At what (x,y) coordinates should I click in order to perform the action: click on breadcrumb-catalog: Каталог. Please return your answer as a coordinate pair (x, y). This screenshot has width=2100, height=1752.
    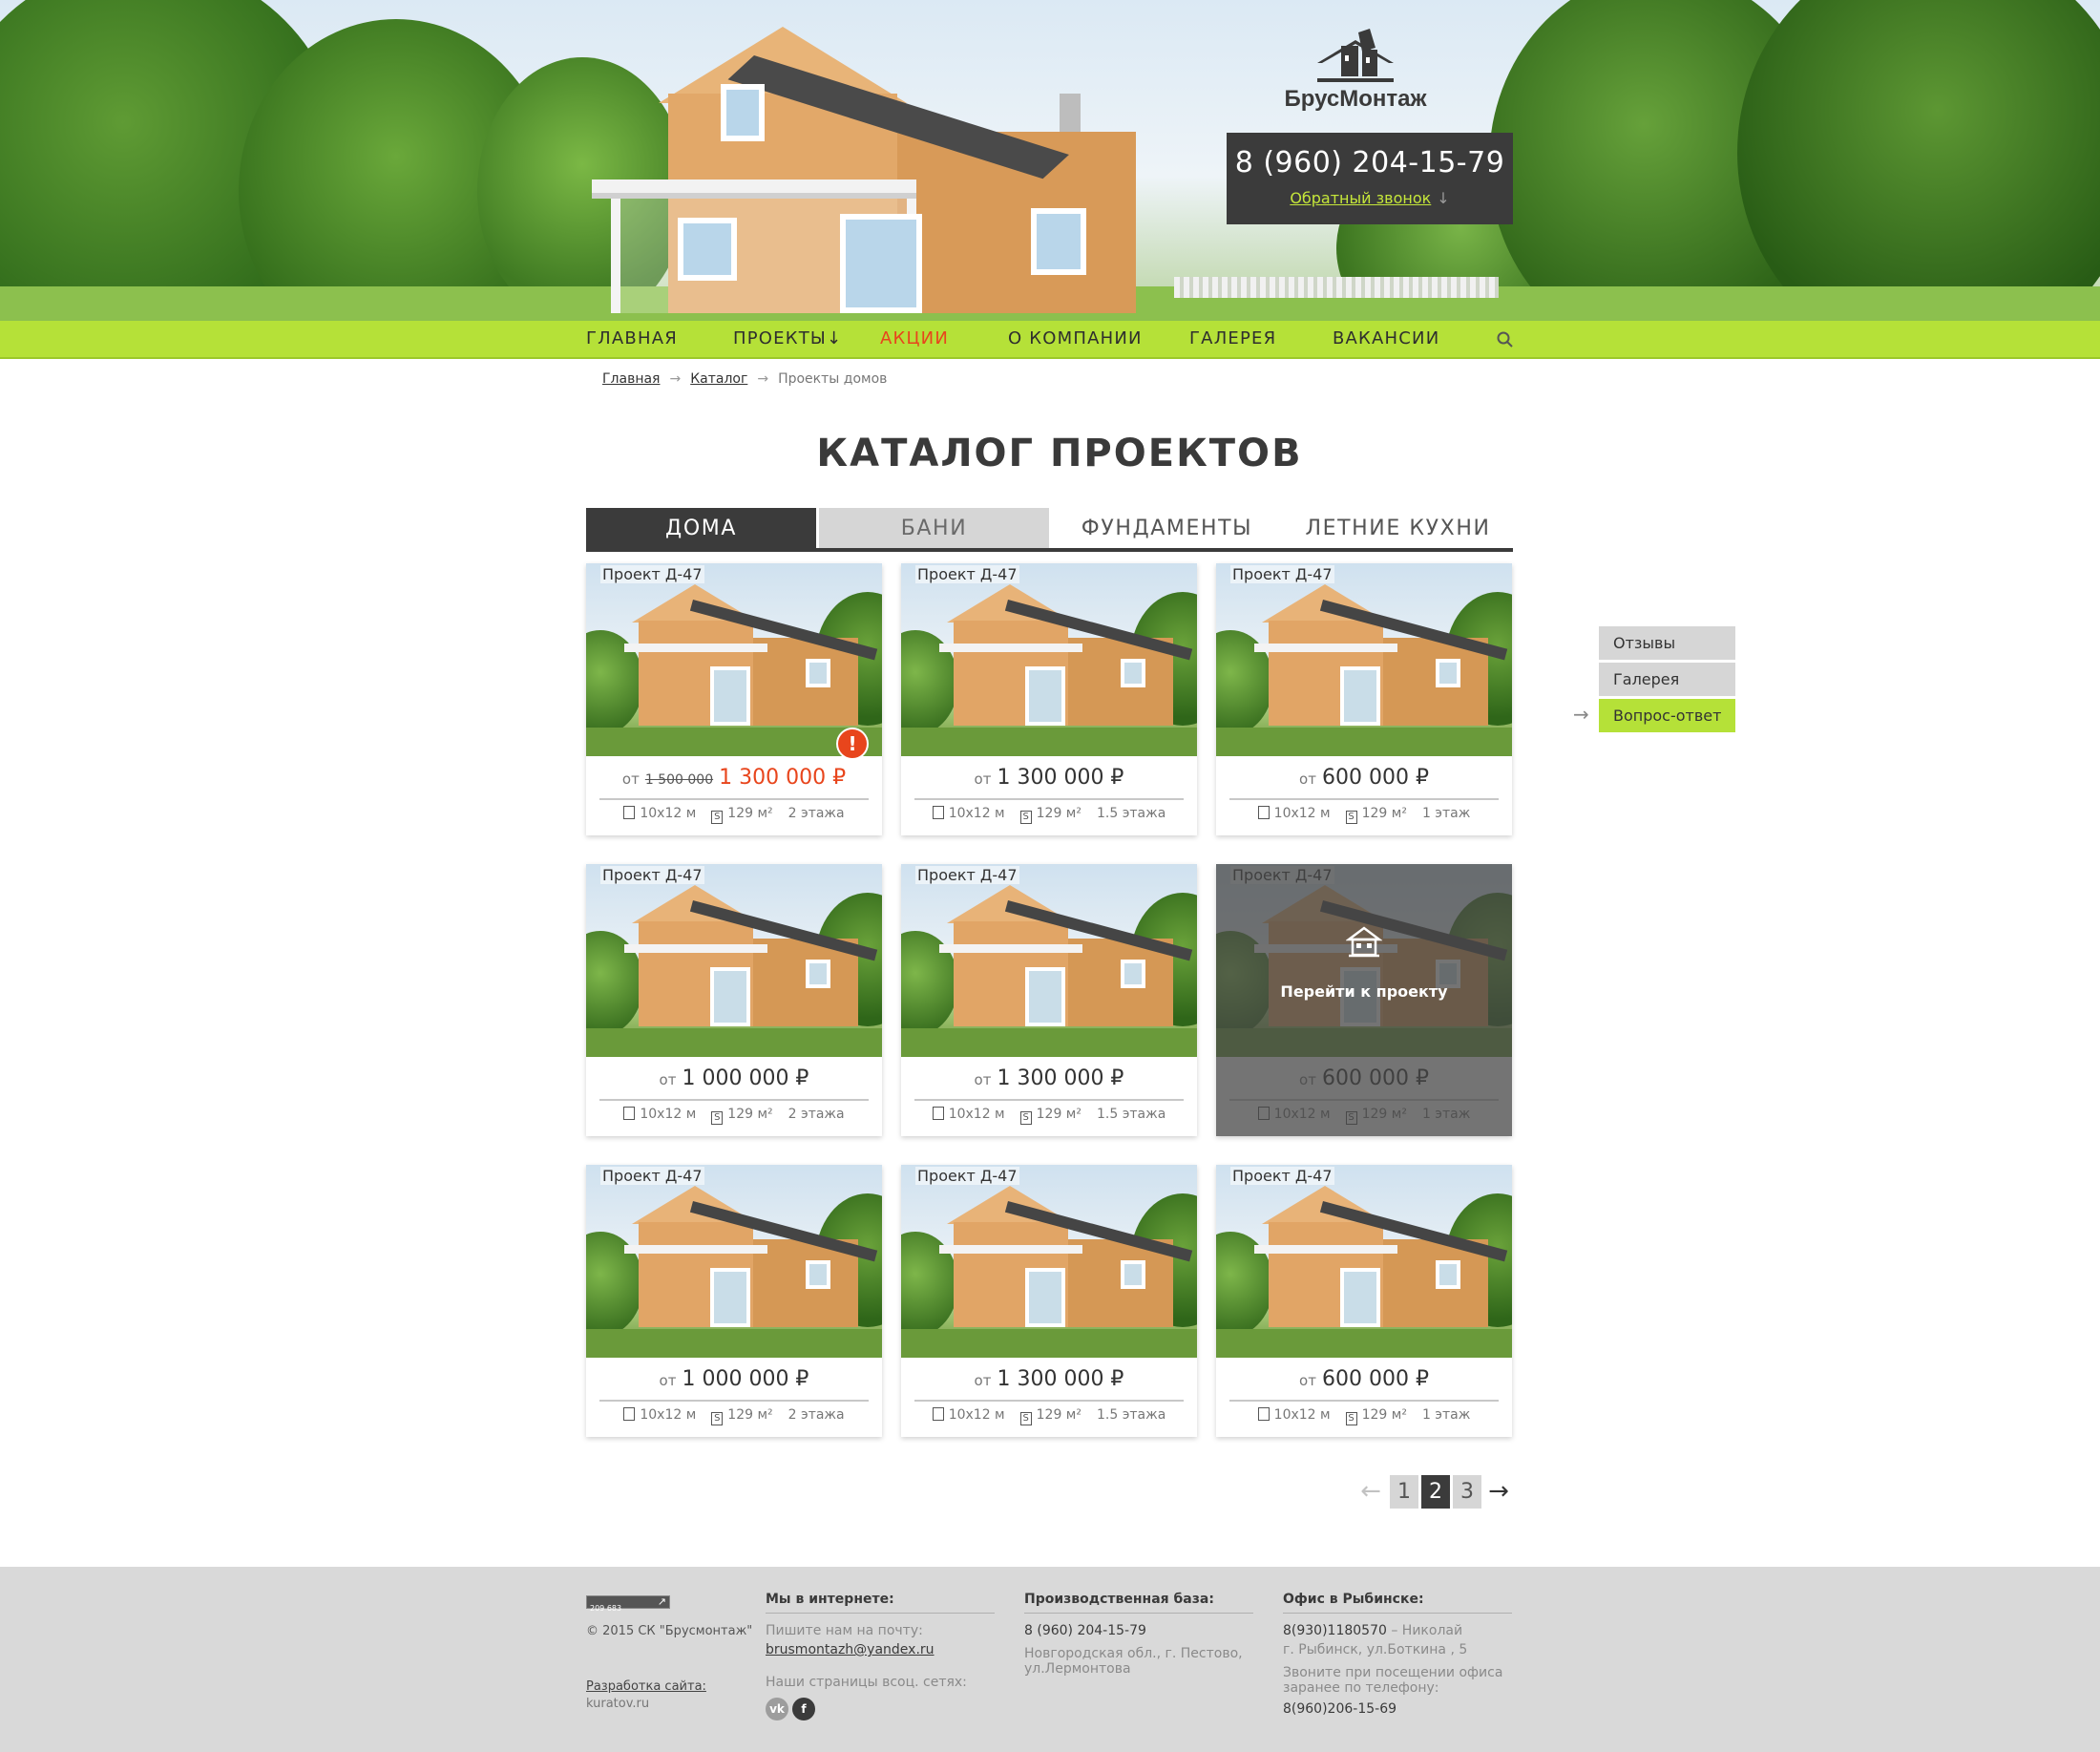
    Looking at the image, I should click on (719, 379).